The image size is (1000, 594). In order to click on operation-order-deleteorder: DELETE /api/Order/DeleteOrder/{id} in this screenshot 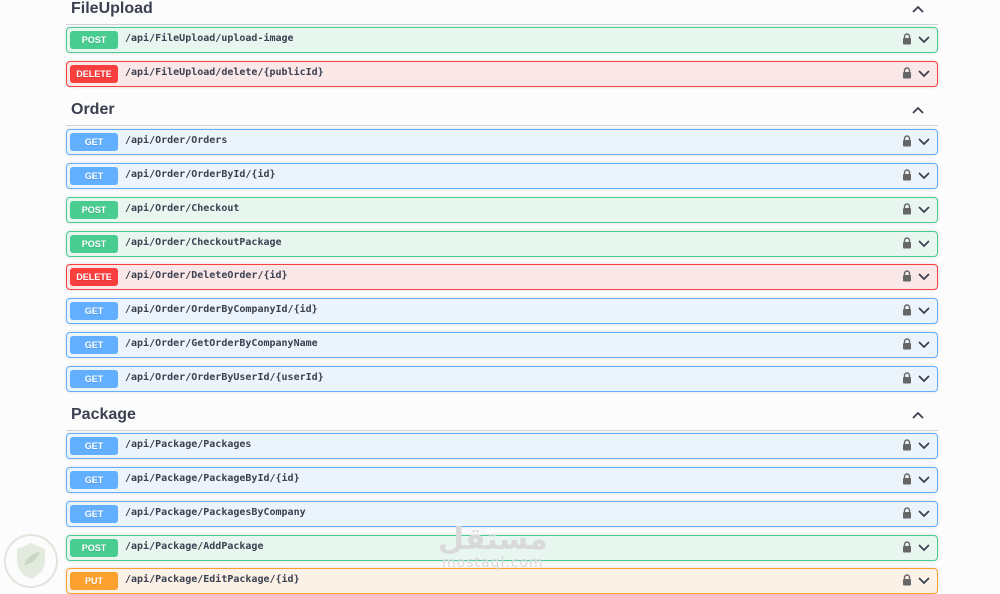, I will do `click(502, 277)`.